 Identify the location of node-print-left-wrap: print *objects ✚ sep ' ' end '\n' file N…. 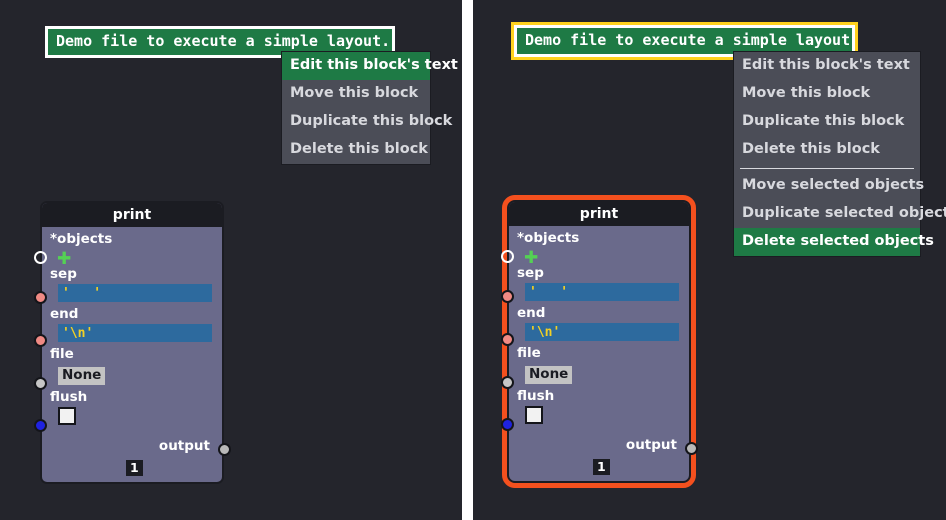
(132, 342).